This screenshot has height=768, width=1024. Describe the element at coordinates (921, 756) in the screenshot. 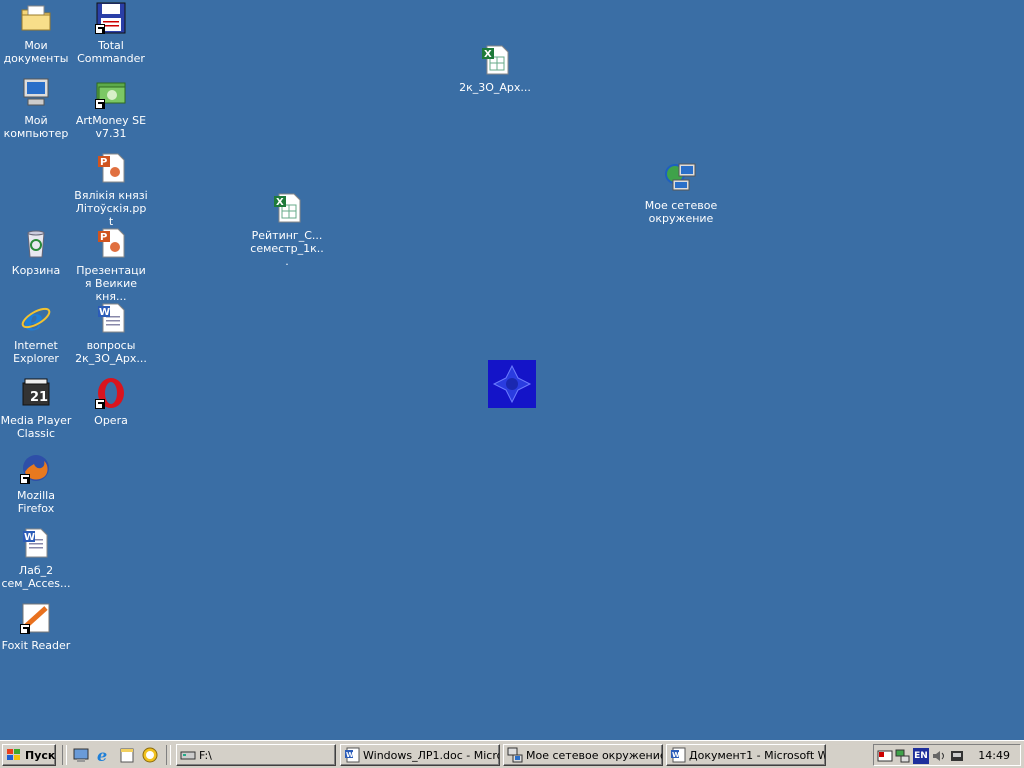

I see `language-indicator: EN` at that location.